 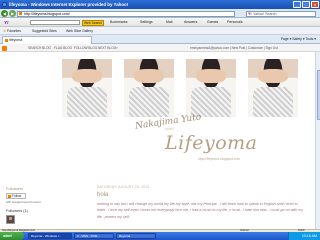 I want to click on system-tray: 10:16 AM, so click(x=304, y=236).